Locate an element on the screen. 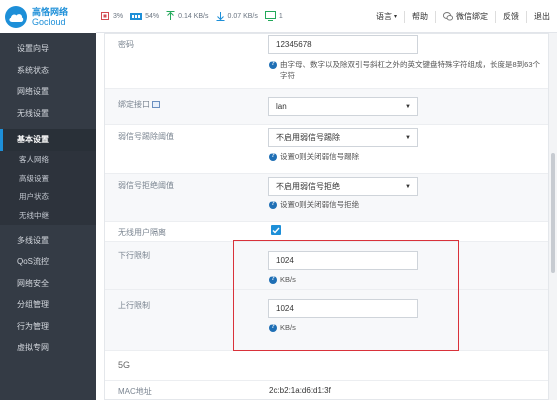 Image resolution: width=557 pixels, height=400 pixels. sidebar-item-label: 客人网络 is located at coordinates (34, 160).